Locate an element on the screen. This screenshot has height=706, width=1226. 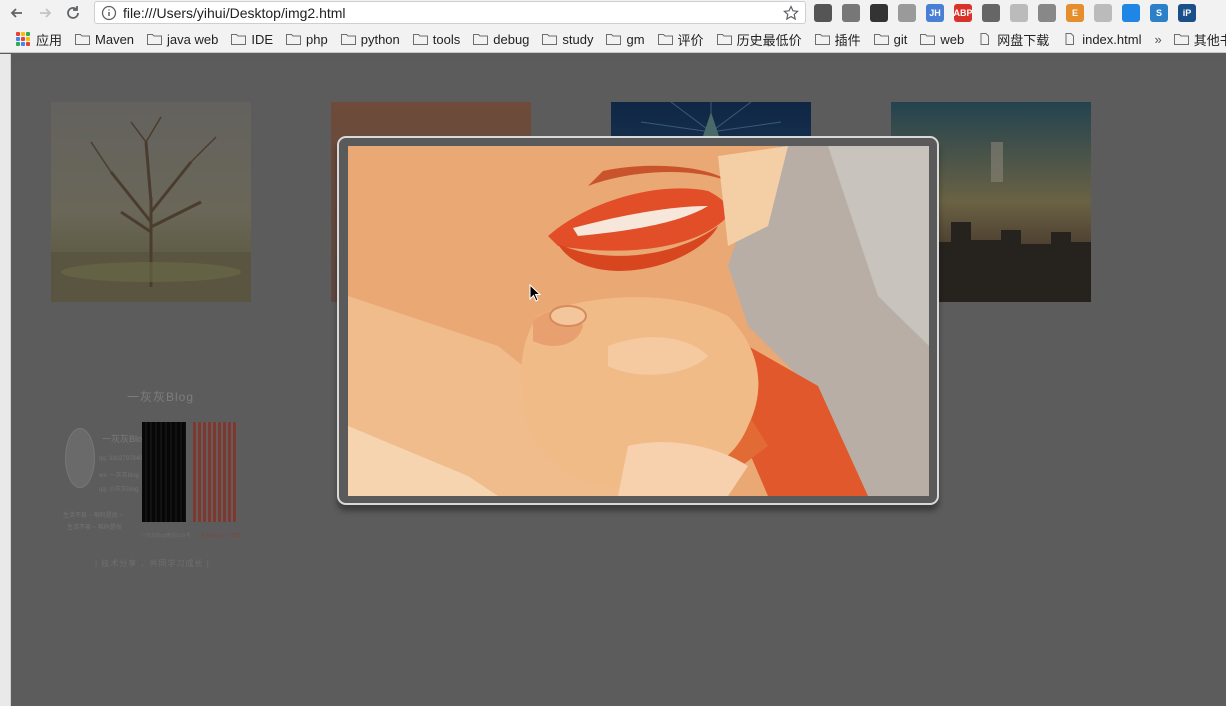
tree-picture is located at coordinates (151, 209).